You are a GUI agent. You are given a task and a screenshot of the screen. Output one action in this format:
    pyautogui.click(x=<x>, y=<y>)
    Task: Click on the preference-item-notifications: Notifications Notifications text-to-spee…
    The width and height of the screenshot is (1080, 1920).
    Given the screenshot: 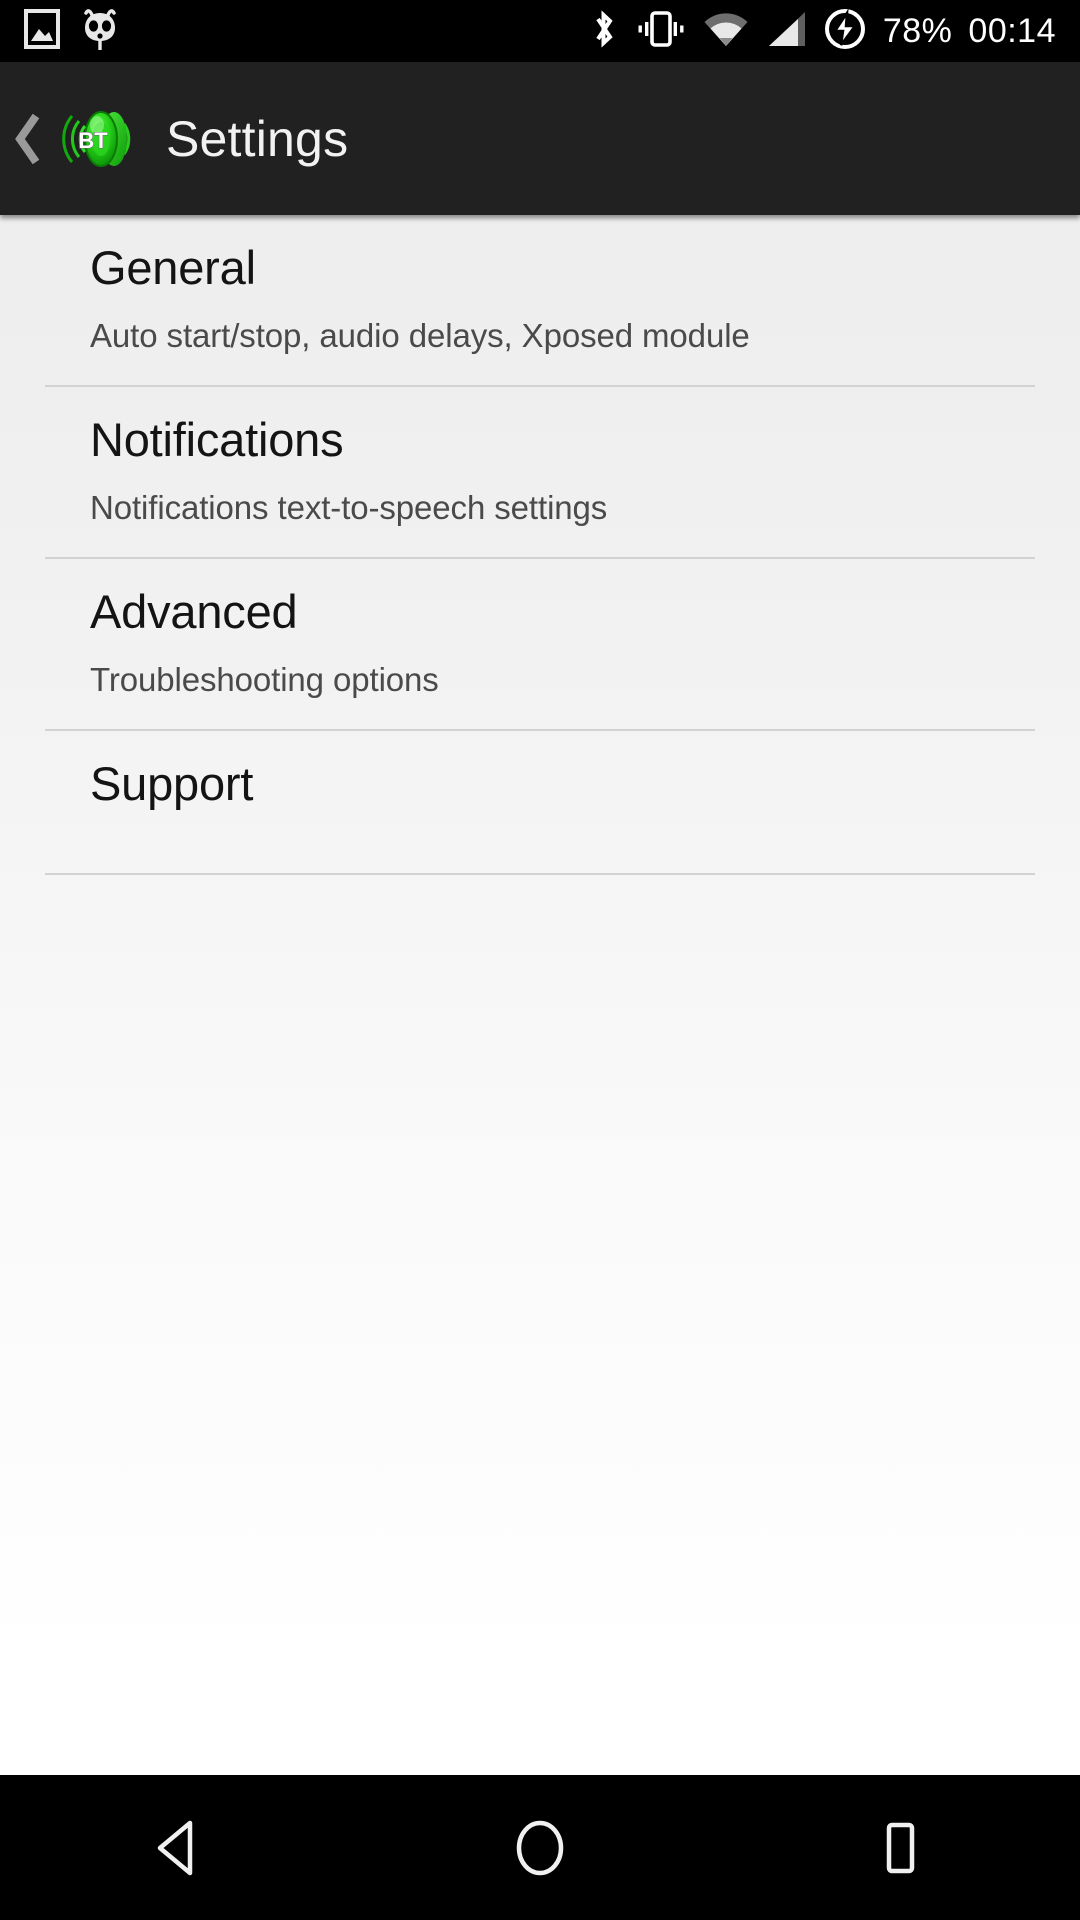 What is the action you would take?
    pyautogui.click(x=540, y=472)
    